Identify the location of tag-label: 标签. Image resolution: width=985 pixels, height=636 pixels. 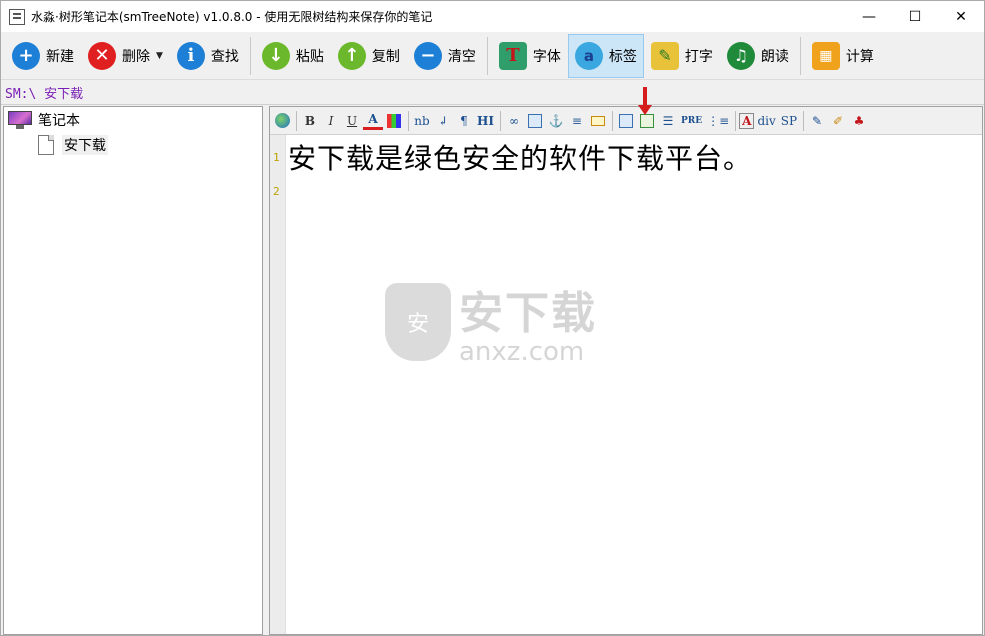
(622, 56).